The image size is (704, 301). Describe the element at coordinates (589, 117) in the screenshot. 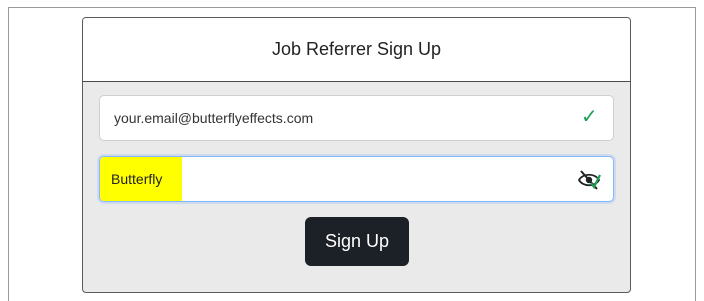

I see `check-icon: ✓` at that location.